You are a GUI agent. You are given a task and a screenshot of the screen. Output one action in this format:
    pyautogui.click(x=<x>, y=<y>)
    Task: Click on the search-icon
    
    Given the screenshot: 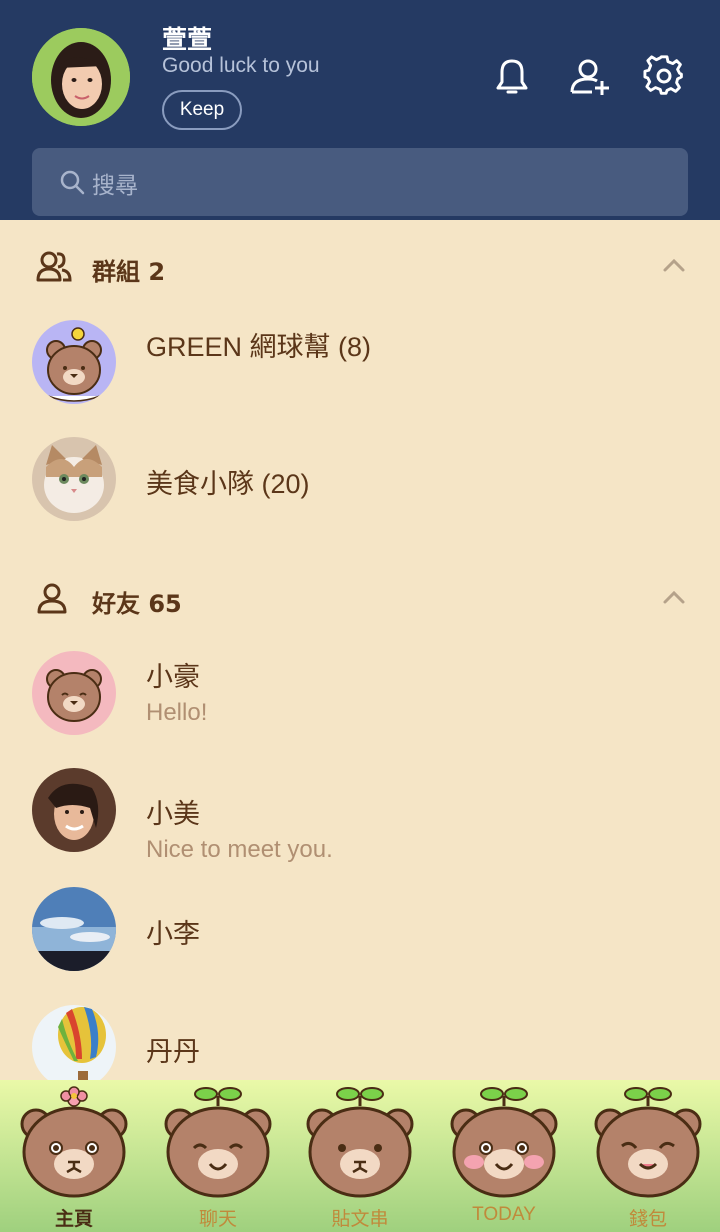 What is the action you would take?
    pyautogui.click(x=72, y=182)
    